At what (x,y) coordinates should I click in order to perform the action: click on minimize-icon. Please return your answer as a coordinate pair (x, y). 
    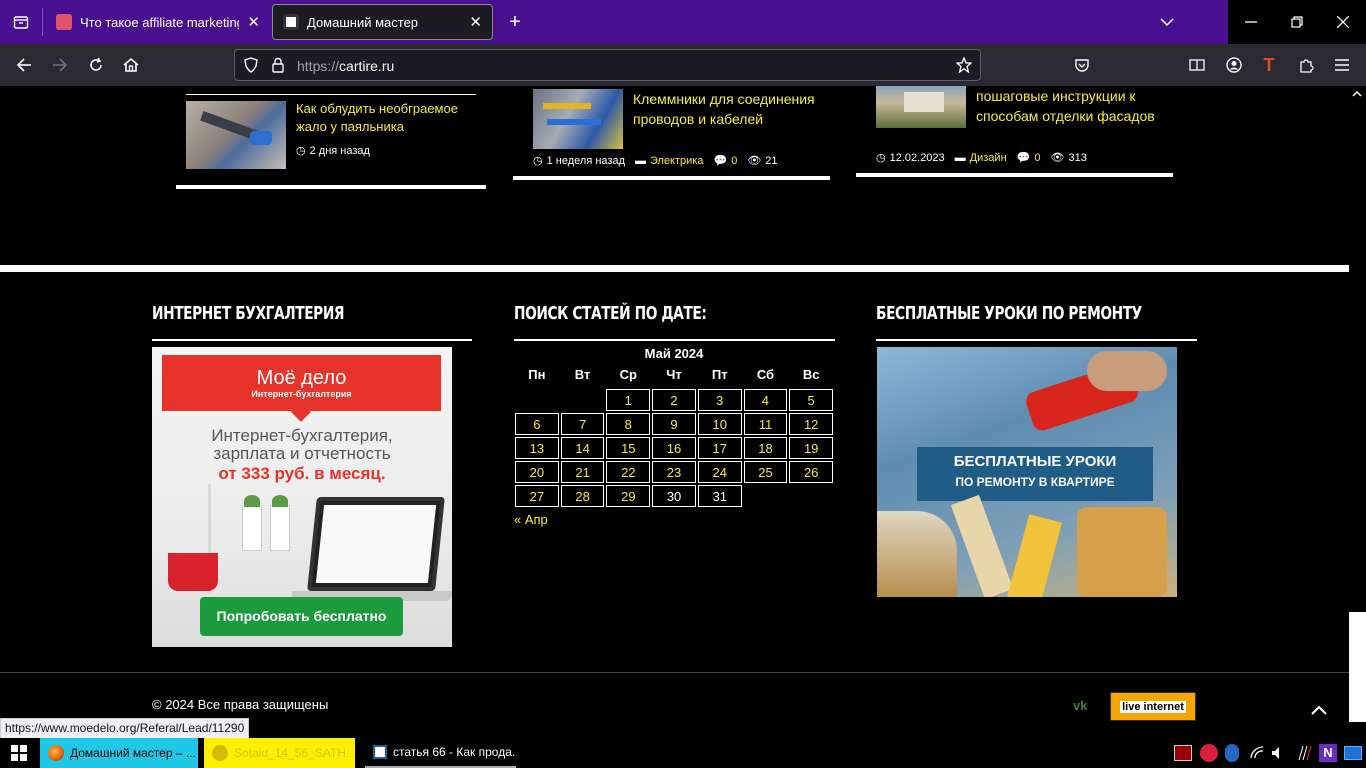
    Looking at the image, I should click on (1251, 22).